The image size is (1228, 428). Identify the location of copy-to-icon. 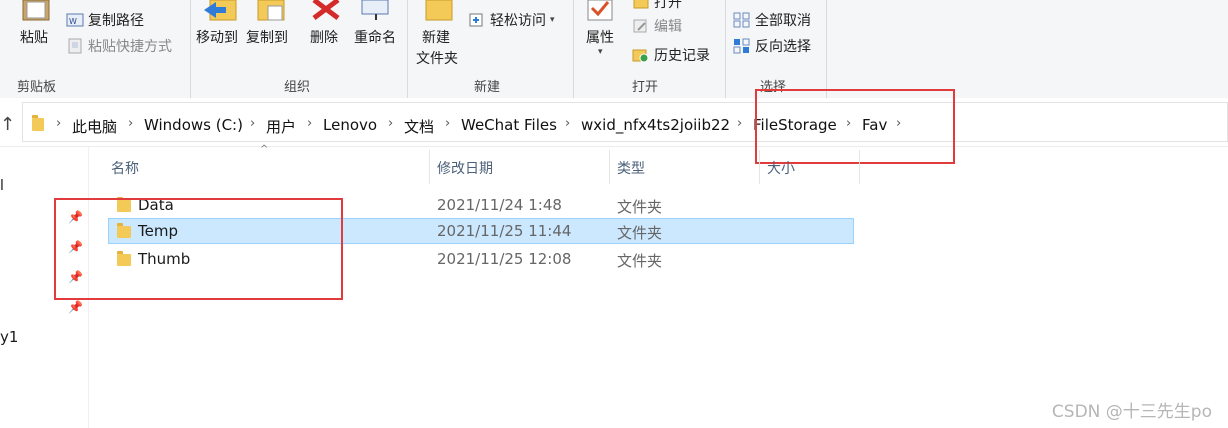
(271, 10).